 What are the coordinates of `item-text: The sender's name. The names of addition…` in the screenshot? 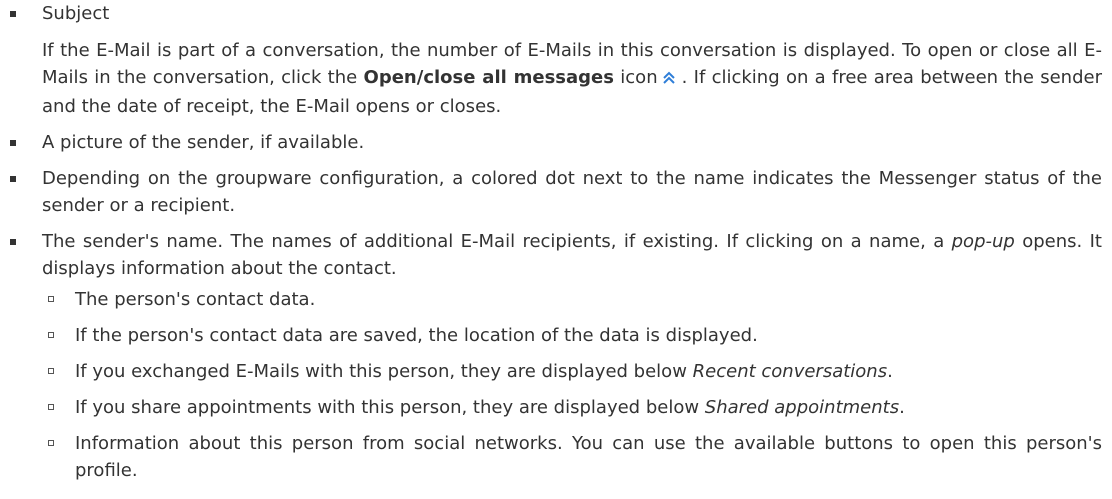 It's located at (572, 255).